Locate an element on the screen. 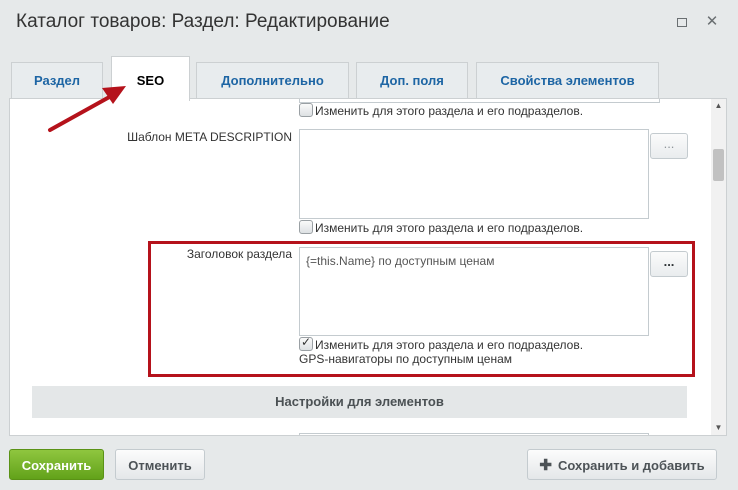 The width and height of the screenshot is (738, 490). tab-additional: Дополнительно is located at coordinates (272, 80).